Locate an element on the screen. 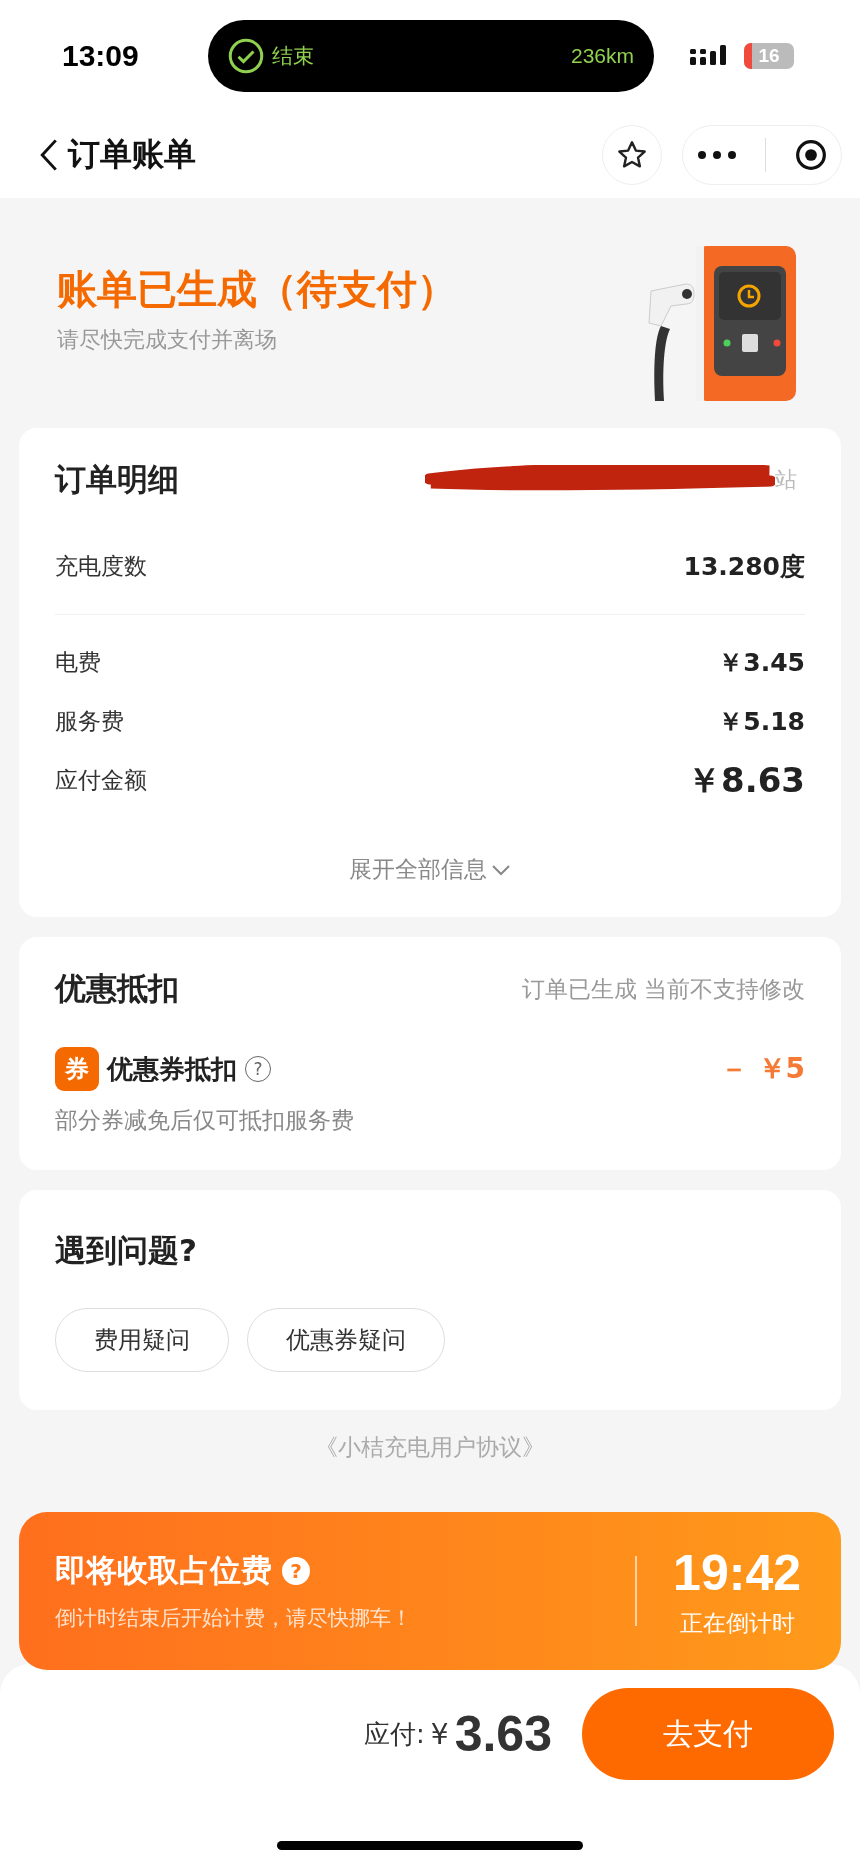 Image resolution: width=860 pixels, height=1864 pixels. fee-label: 电费 is located at coordinates (78, 662).